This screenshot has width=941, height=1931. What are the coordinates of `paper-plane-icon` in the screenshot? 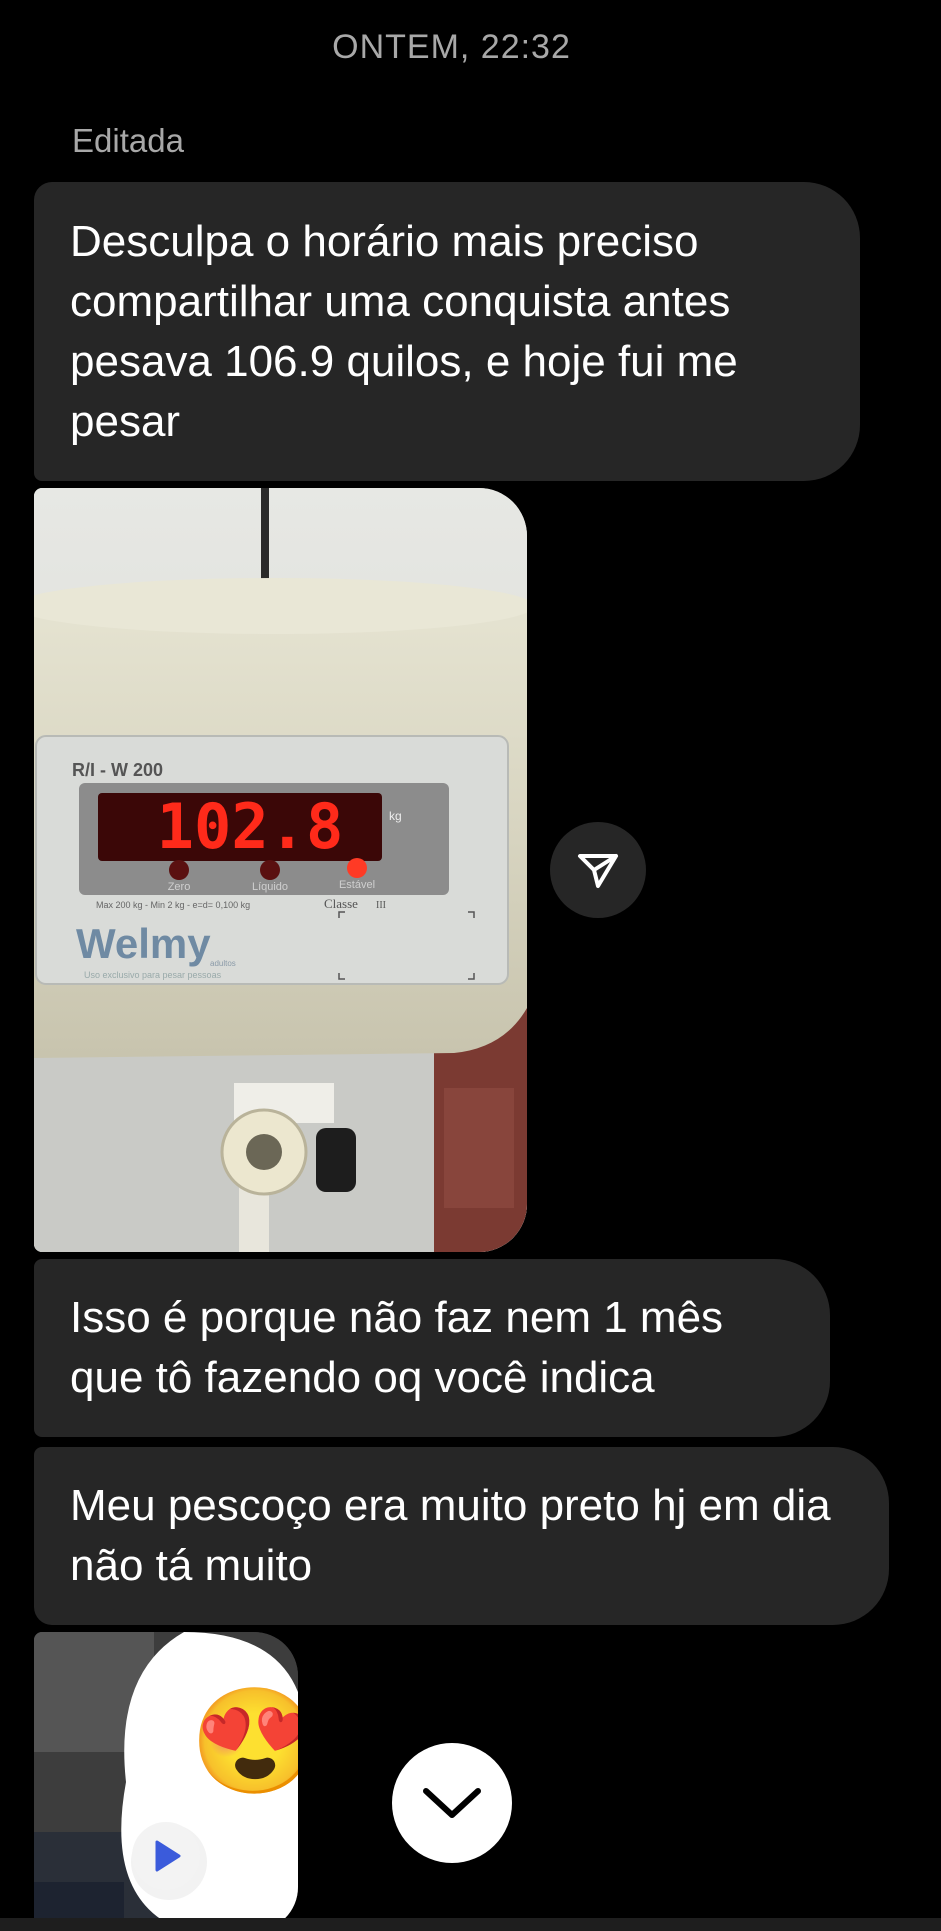 It's located at (598, 871).